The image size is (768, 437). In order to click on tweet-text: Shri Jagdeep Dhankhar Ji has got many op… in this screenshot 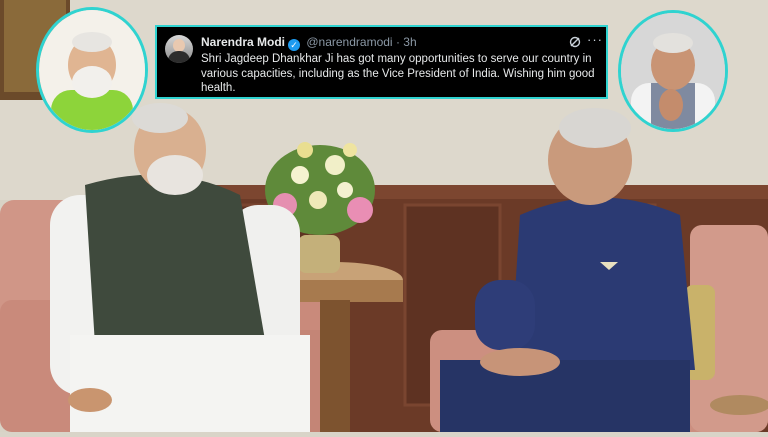, I will do `click(398, 73)`.